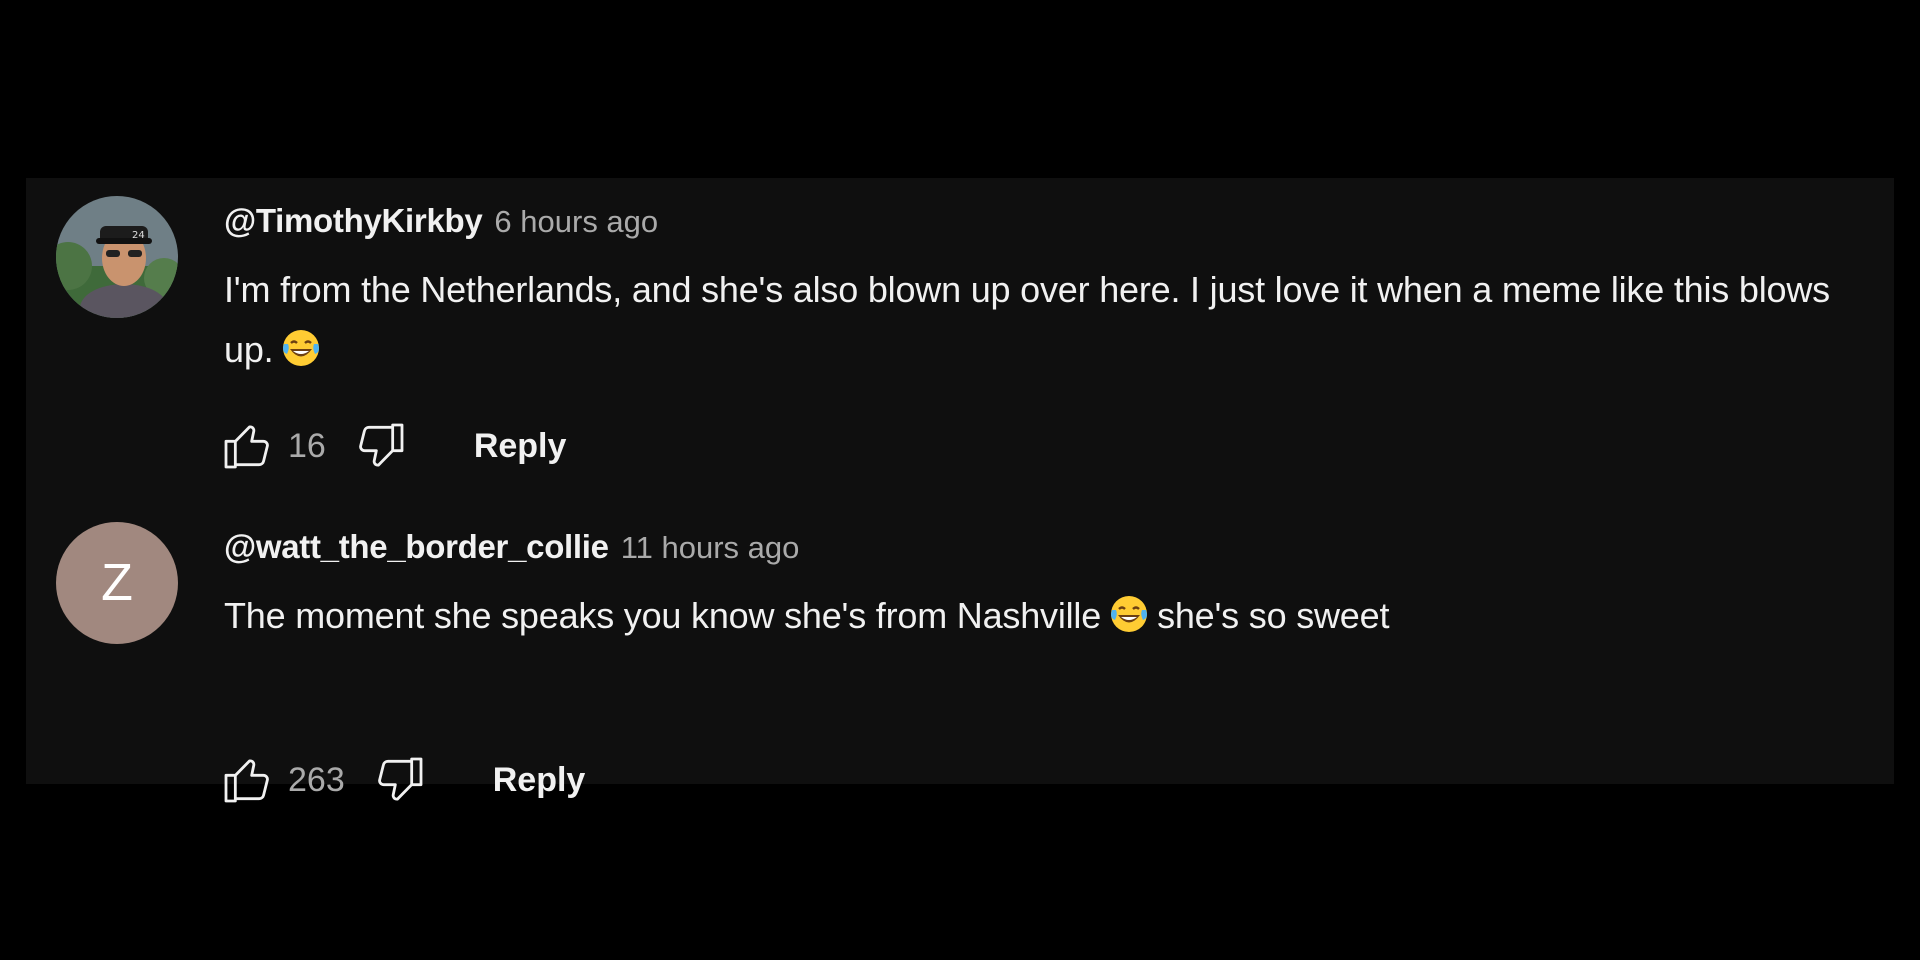 The width and height of the screenshot is (1920, 960). Describe the element at coordinates (307, 445) in the screenshot. I see `like-count: 16` at that location.